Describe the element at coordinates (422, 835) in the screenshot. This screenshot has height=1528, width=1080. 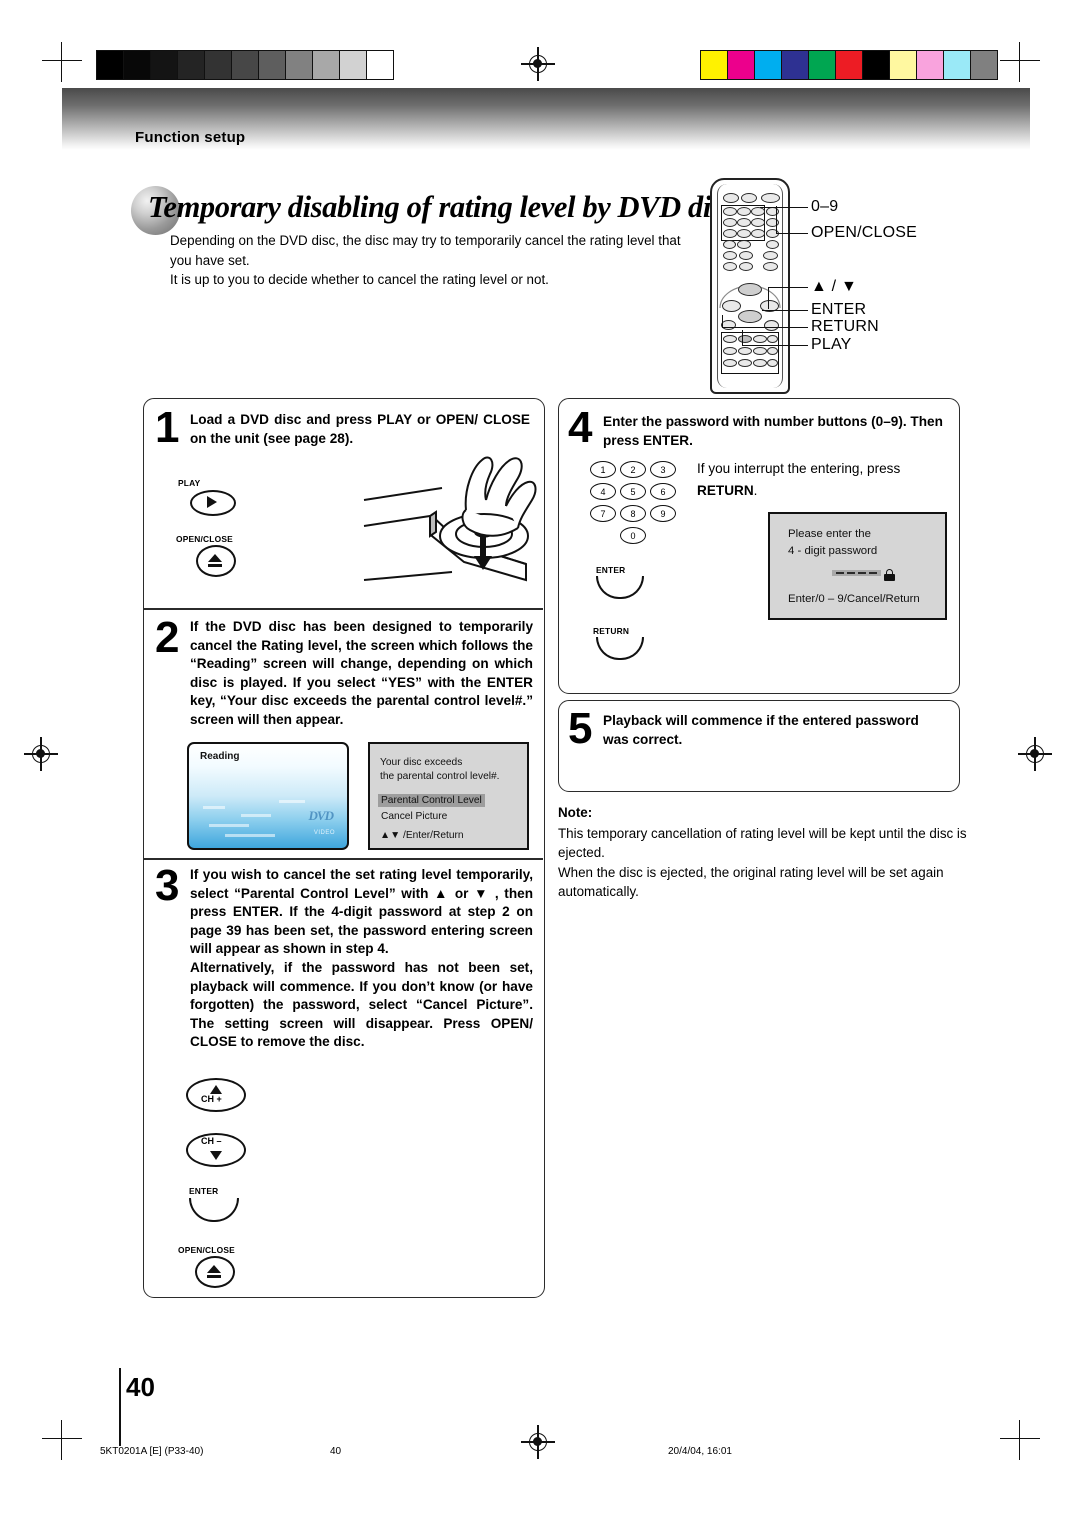
I see `osd-hint: ▲▼ /Enter/Return` at that location.